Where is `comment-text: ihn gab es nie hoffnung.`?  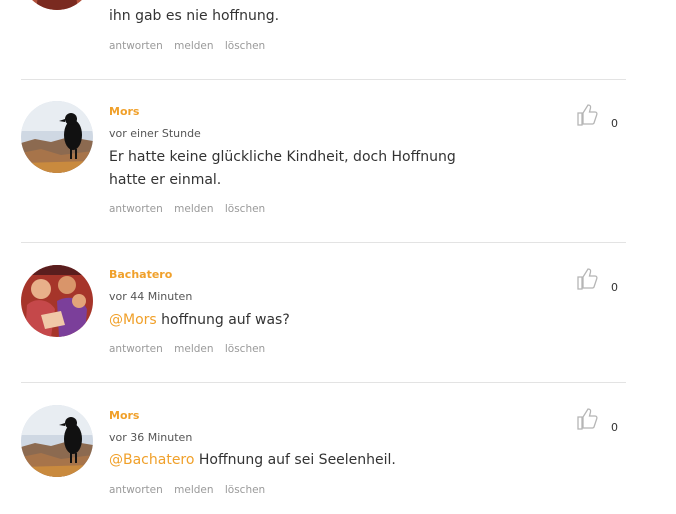
comment-text: ihn gab es nie hoffnung. is located at coordinates (194, 16).